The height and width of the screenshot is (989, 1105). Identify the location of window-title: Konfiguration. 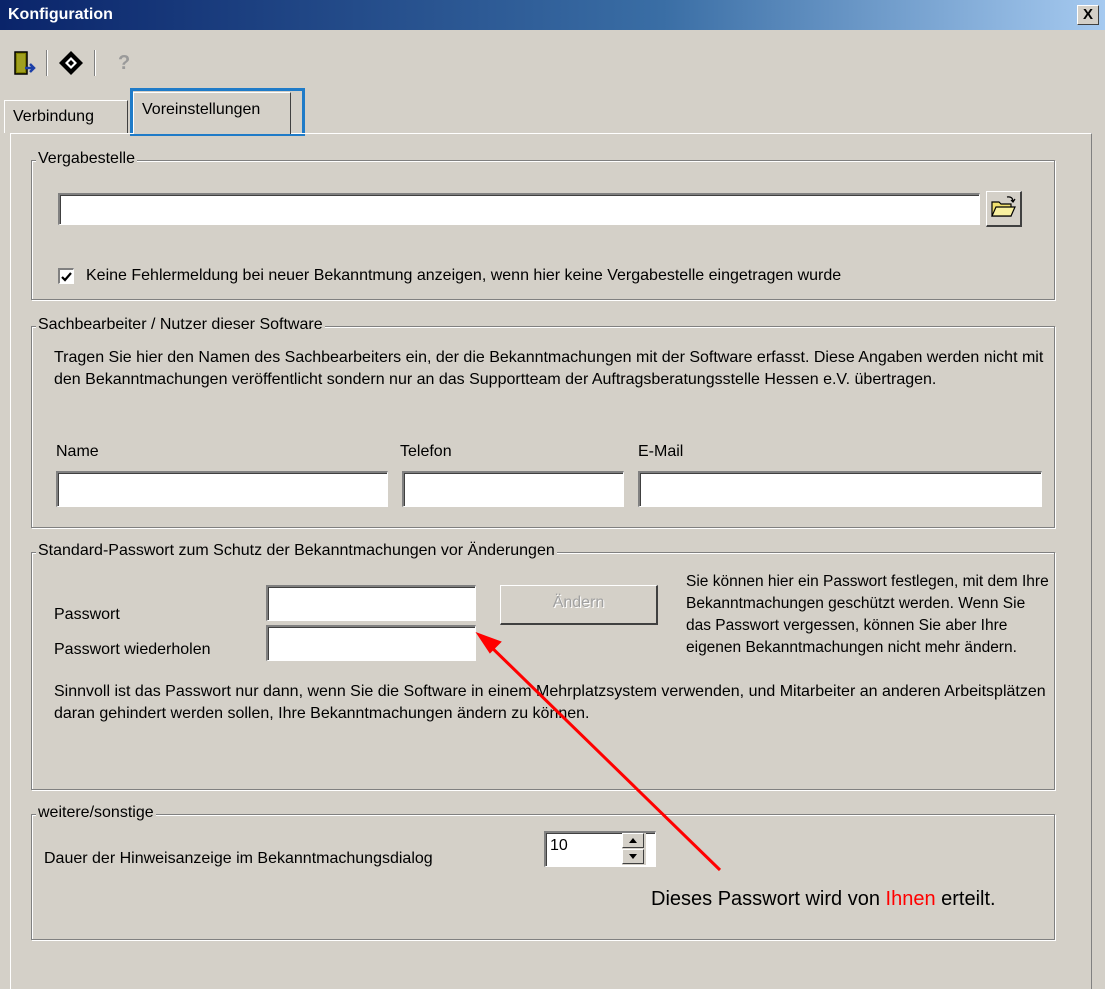
(60, 14).